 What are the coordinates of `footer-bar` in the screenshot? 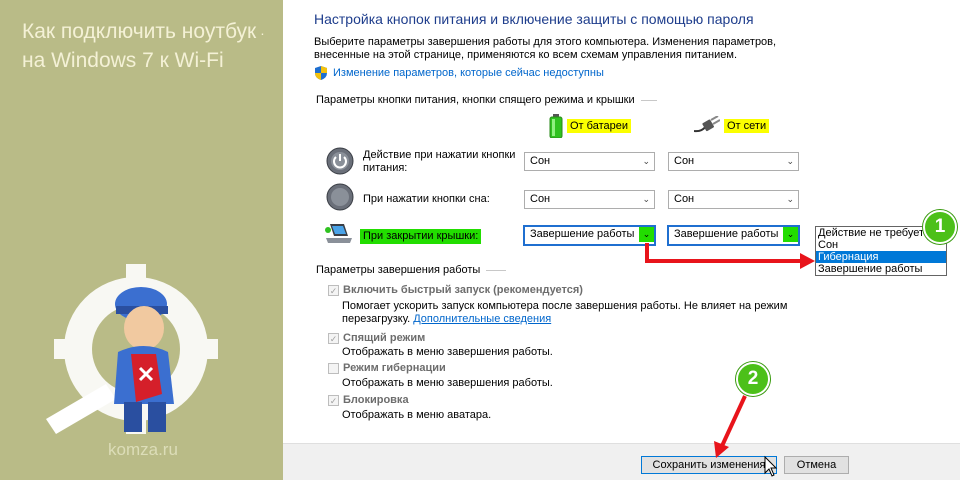 It's located at (621, 461).